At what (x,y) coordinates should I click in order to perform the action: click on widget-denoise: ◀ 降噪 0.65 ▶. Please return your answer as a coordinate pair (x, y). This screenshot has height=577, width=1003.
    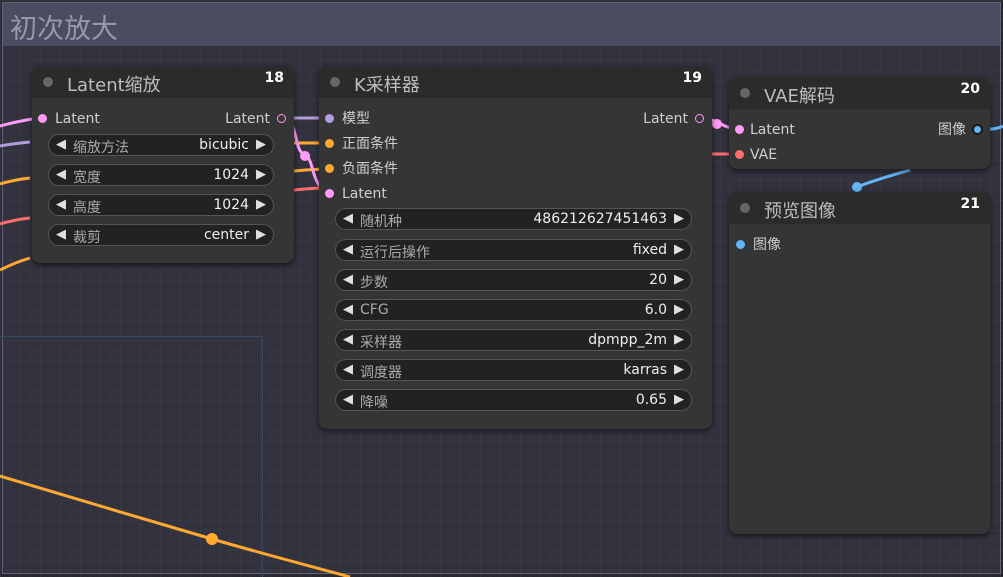
    Looking at the image, I should click on (513, 400).